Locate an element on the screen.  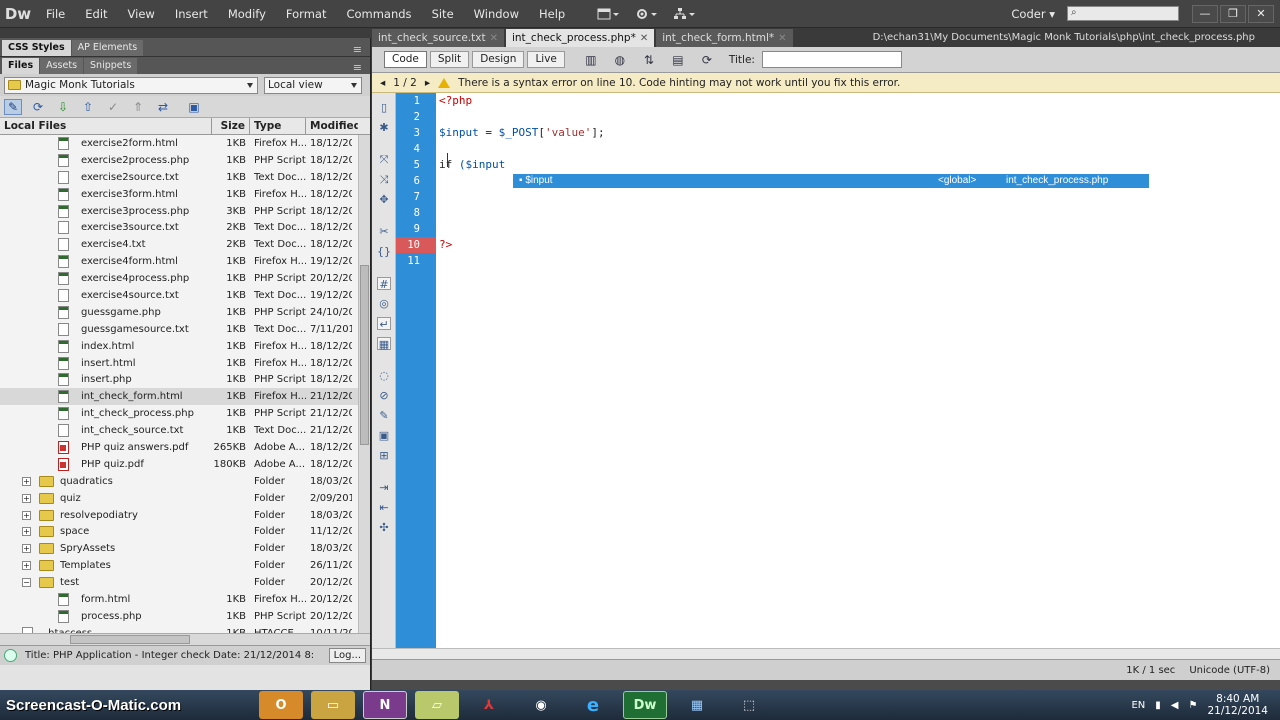
split-view-button: Split is located at coordinates (449, 59).